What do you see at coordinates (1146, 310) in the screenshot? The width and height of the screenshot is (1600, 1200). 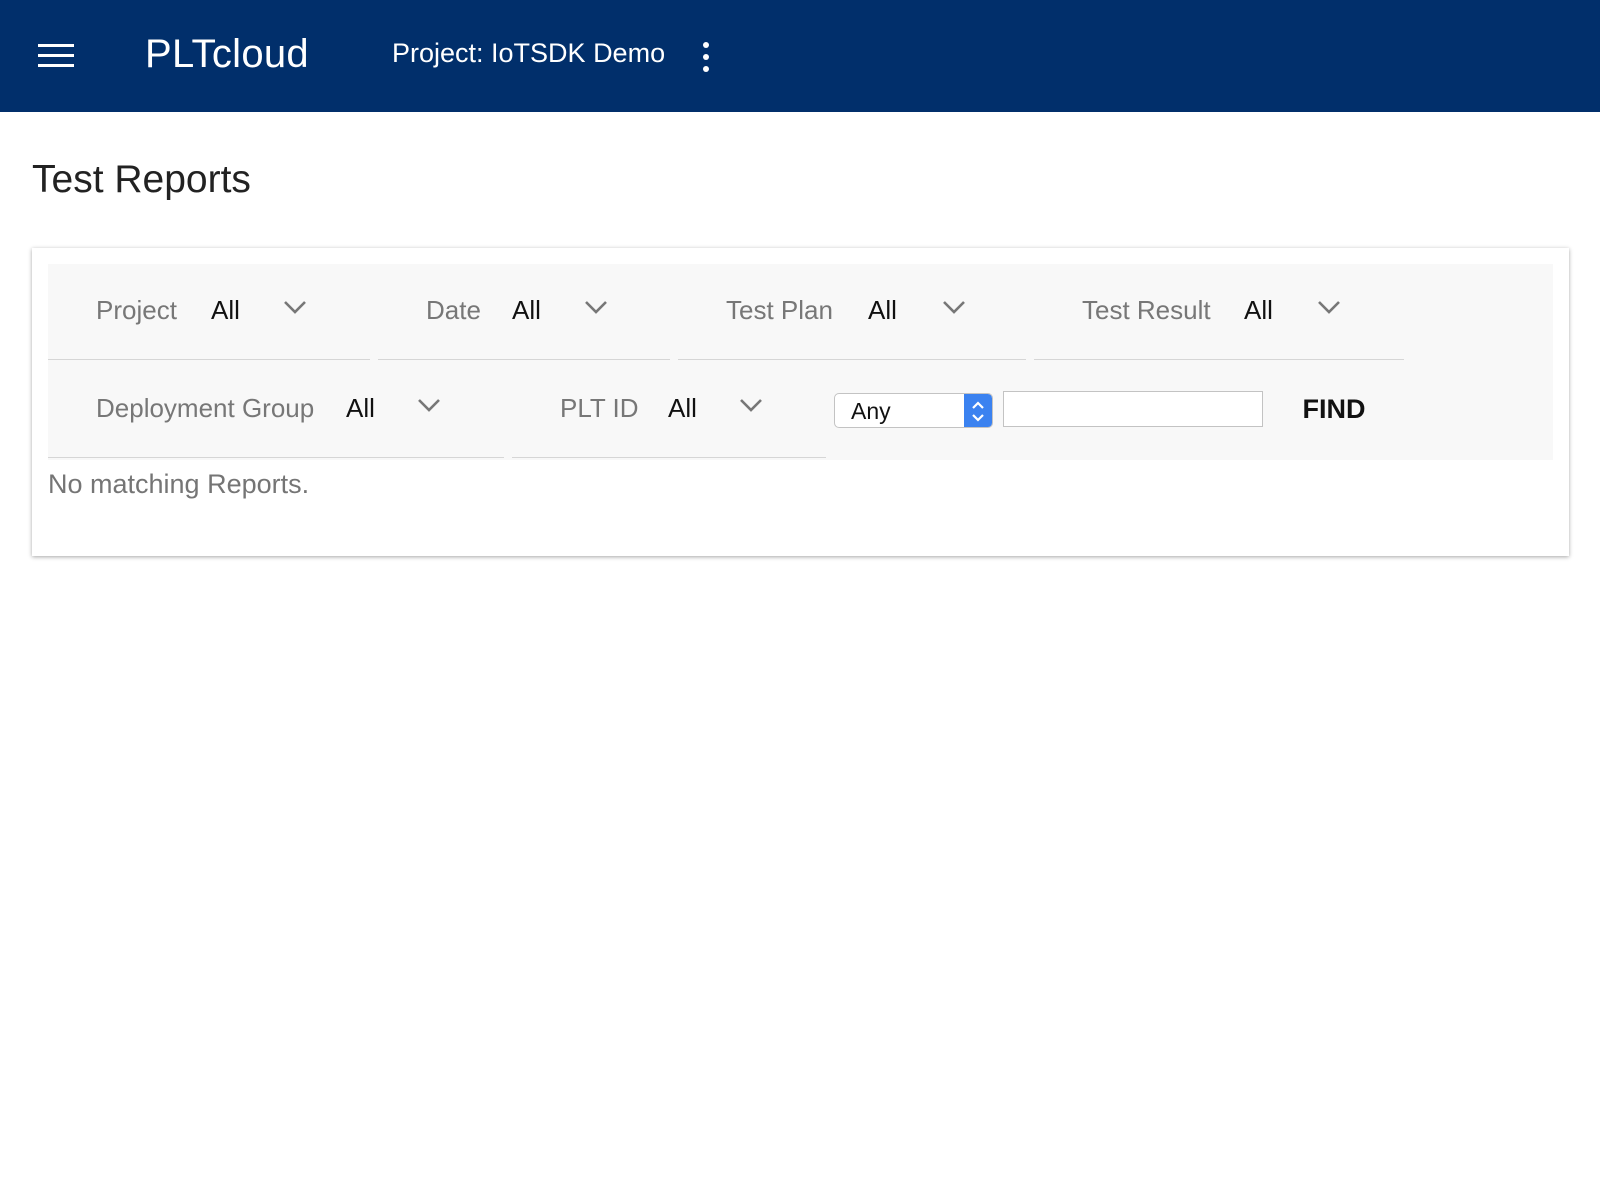 I see `filter-test-result-label: Test Result` at bounding box center [1146, 310].